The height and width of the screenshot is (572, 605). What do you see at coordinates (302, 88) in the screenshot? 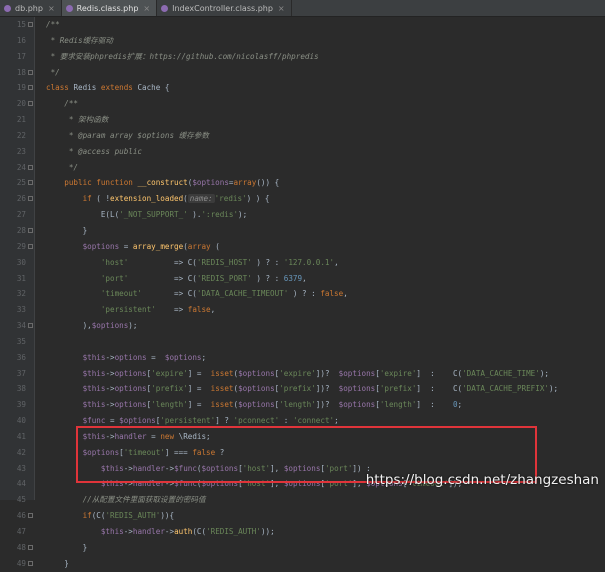
I see `code-line: 19 class Redis extends Cache {` at bounding box center [302, 88].